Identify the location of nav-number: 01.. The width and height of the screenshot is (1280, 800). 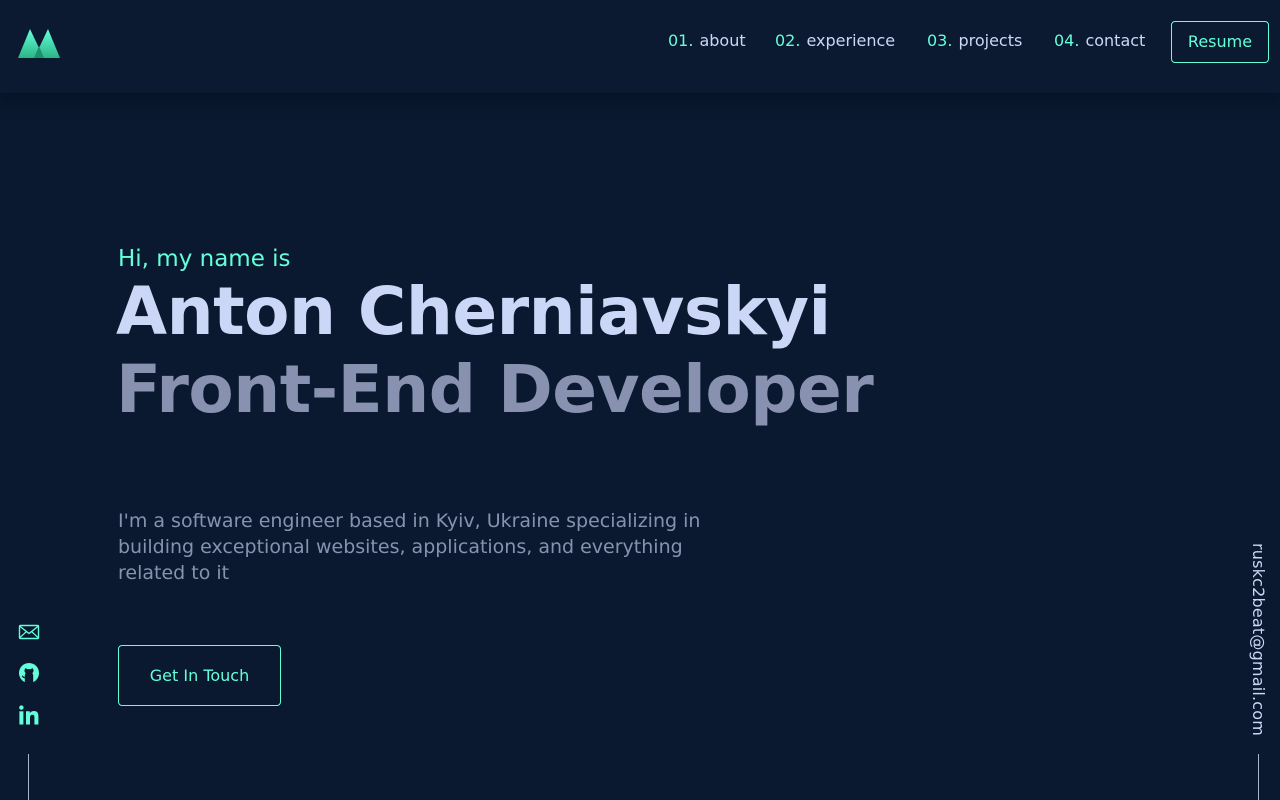
(681, 40).